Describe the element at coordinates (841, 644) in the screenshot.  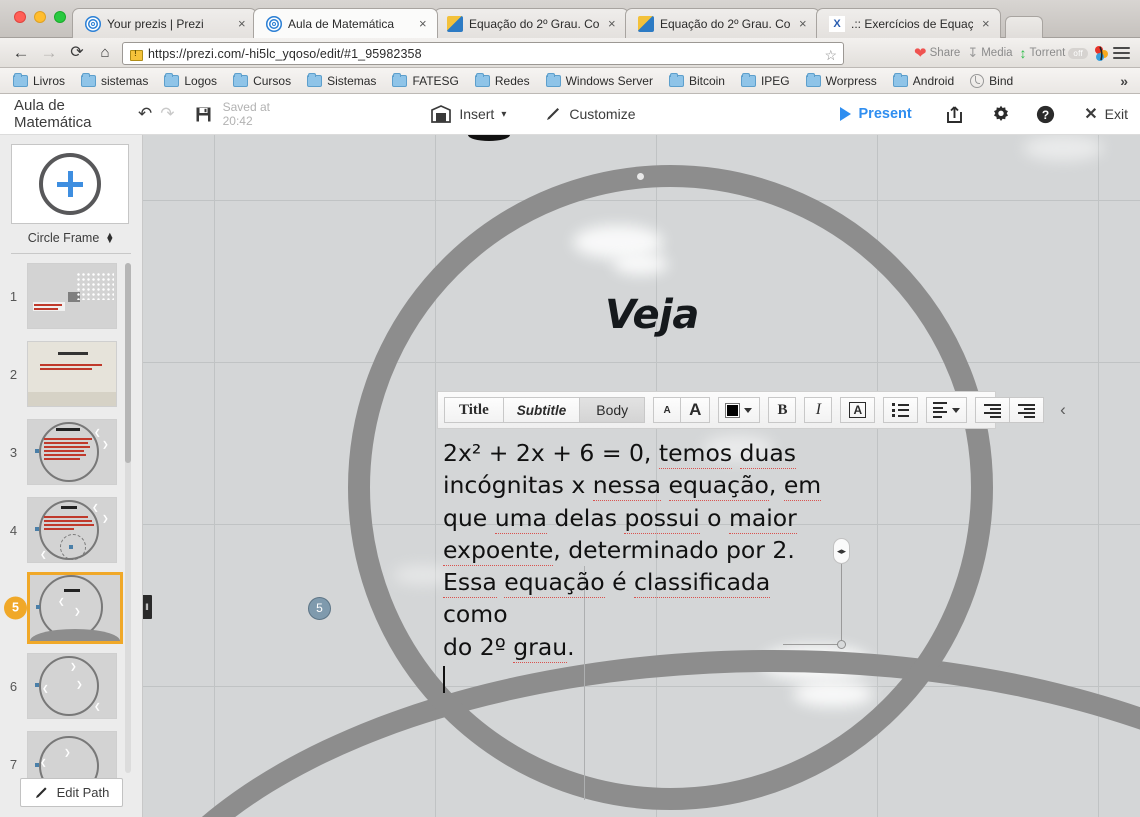
I see `anchor-dot` at that location.